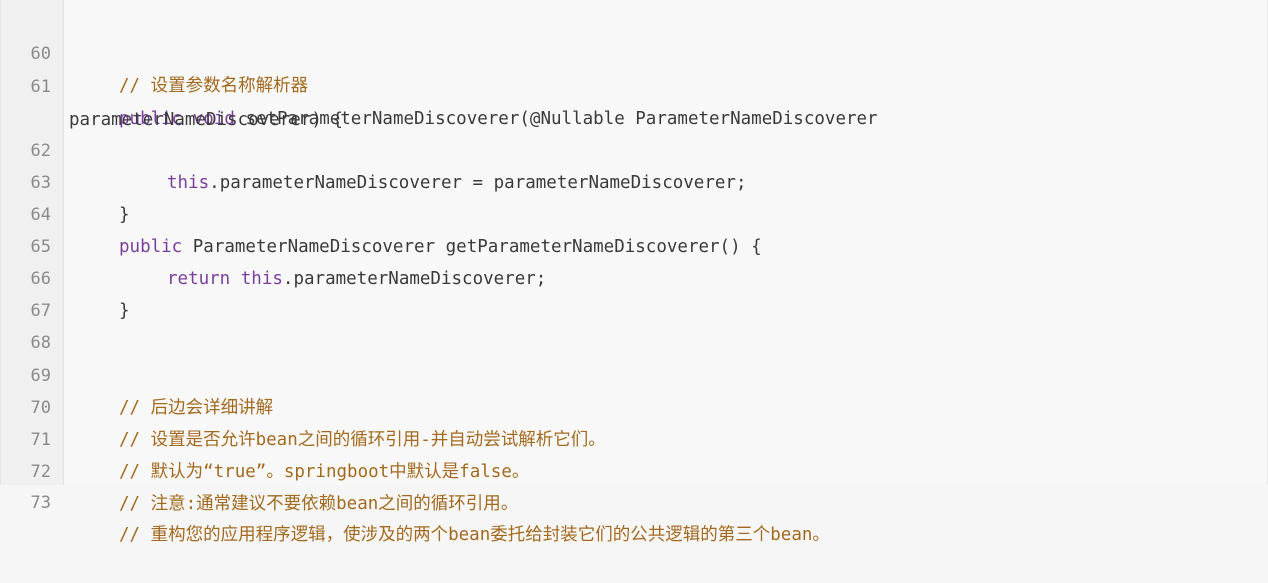 This screenshot has width=1268, height=583. I want to click on code-plain: parameterNameDiscoverer) {, so click(206, 120).